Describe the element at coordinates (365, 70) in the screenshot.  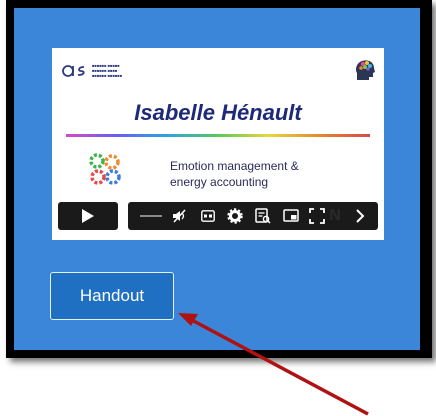
I see `brain-icon` at that location.